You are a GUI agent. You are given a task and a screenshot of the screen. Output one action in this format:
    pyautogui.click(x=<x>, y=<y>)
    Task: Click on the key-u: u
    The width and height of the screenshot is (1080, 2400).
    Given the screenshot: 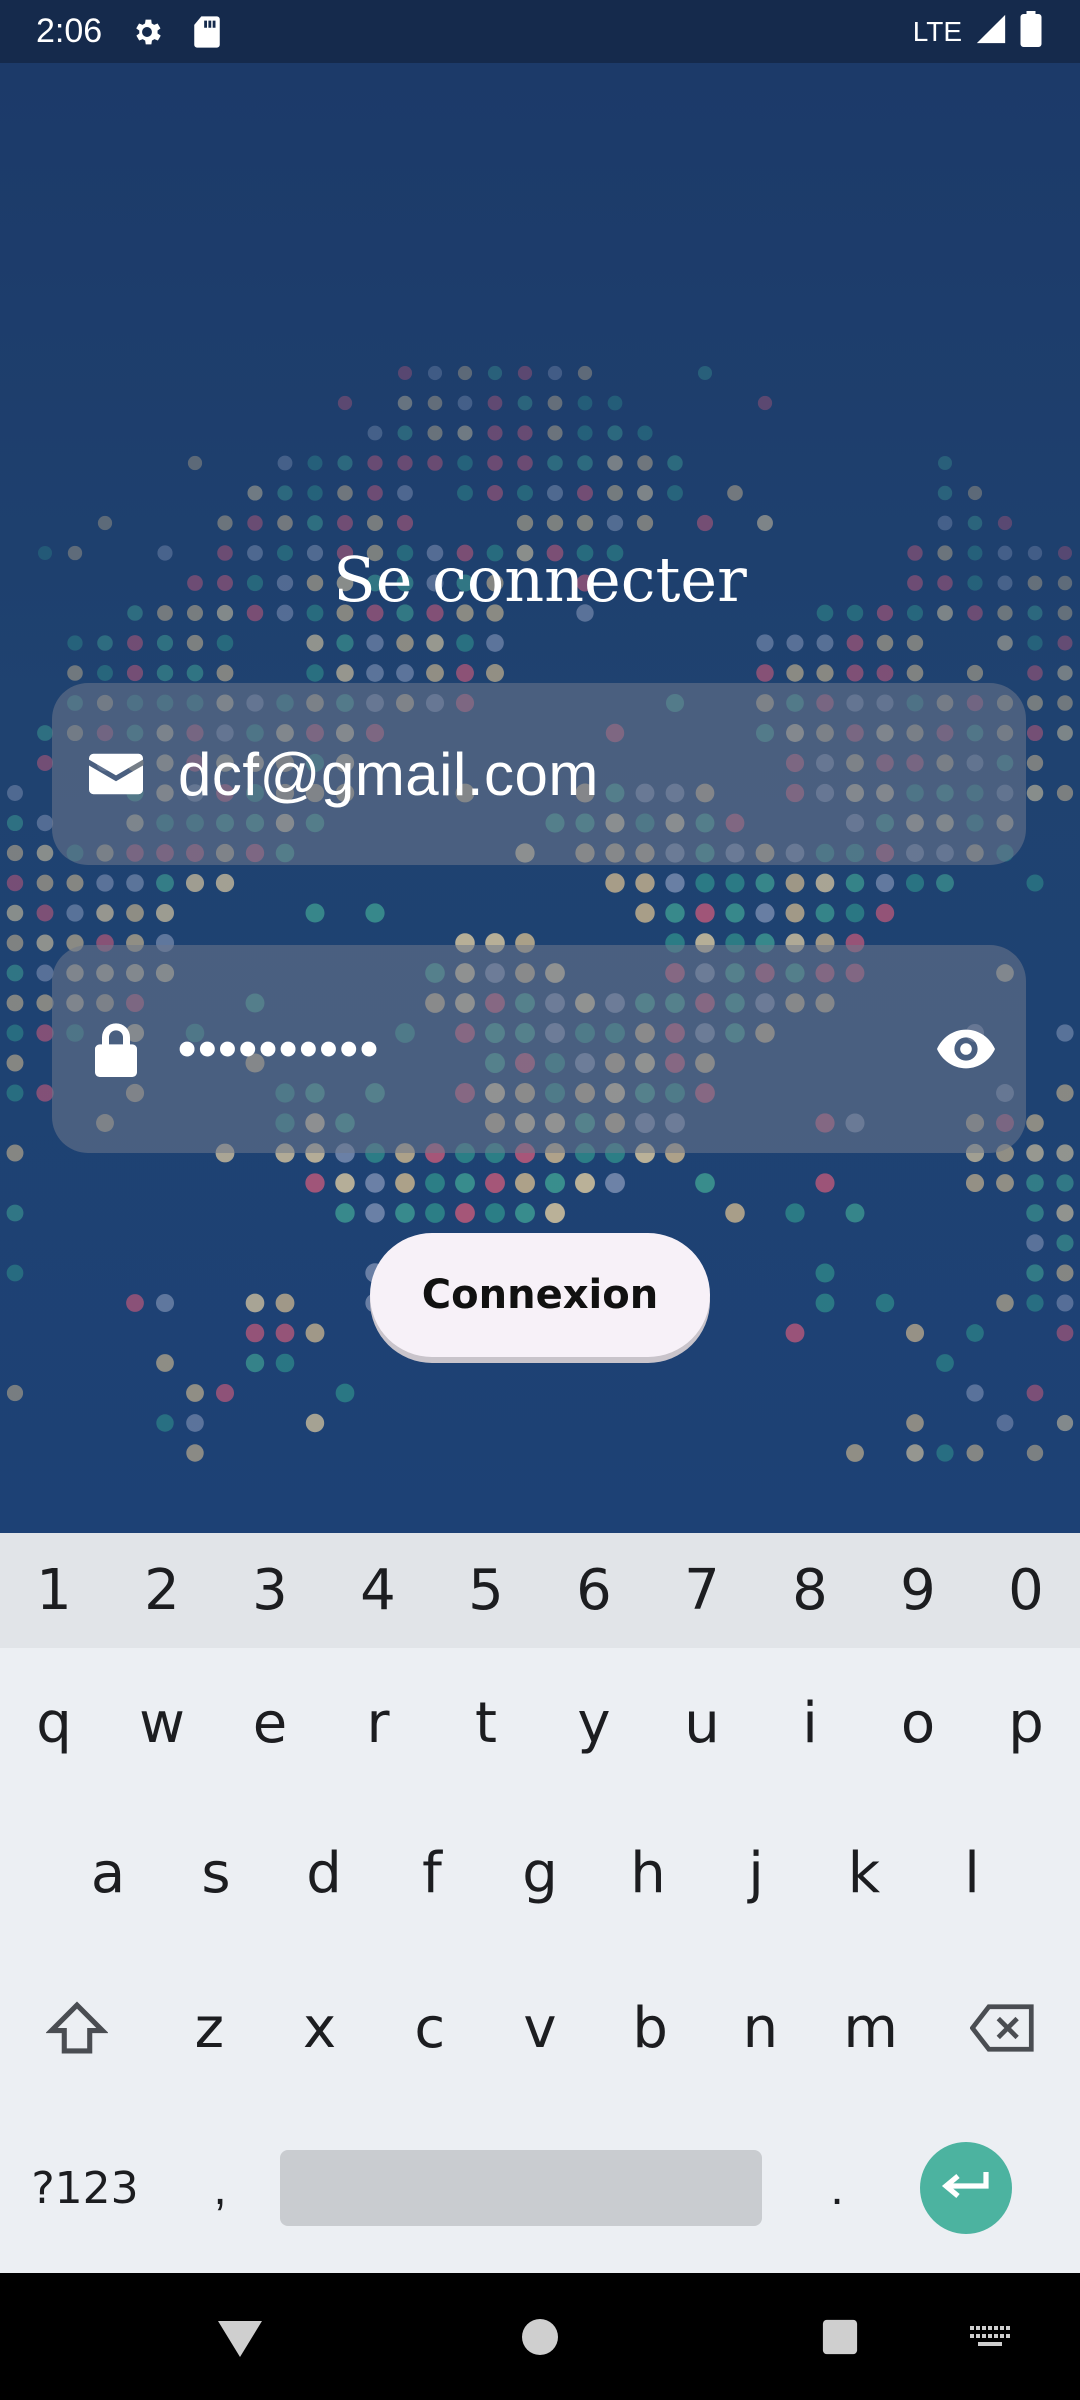 What is the action you would take?
    pyautogui.click(x=702, y=1723)
    